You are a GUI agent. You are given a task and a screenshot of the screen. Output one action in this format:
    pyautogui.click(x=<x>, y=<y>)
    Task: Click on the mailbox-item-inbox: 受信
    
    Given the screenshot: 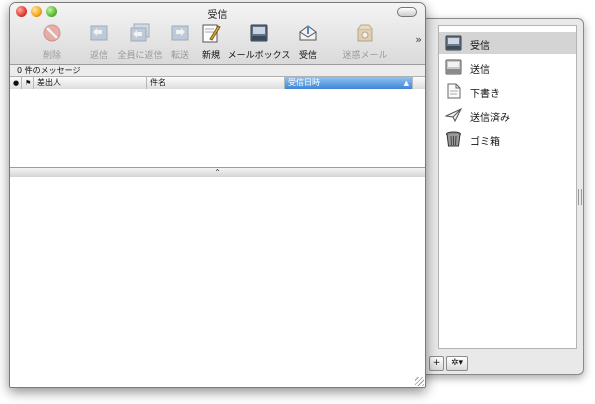 What is the action you would take?
    pyautogui.click(x=507, y=43)
    